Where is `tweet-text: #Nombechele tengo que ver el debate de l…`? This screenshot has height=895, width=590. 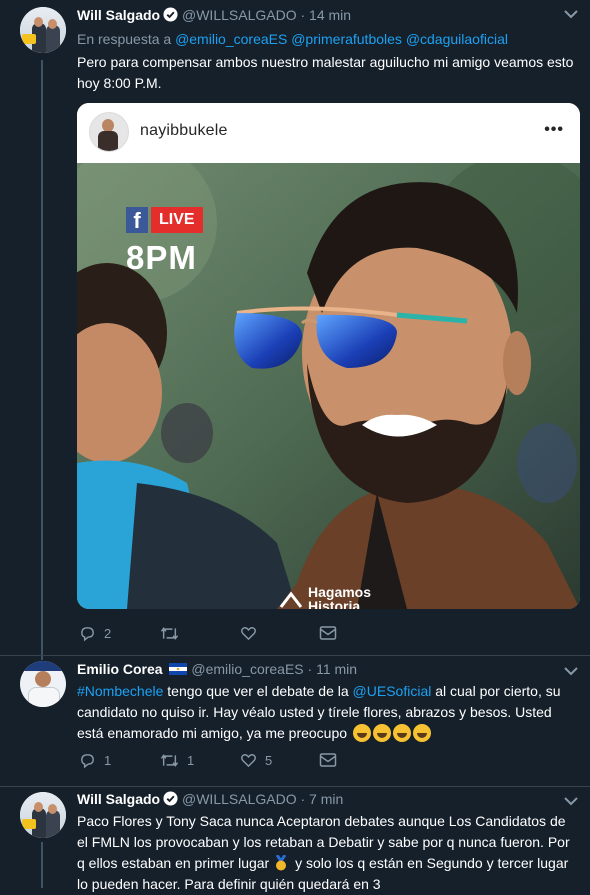 tweet-text: #Nombechele tengo que ver el debate de l… is located at coordinates (319, 712).